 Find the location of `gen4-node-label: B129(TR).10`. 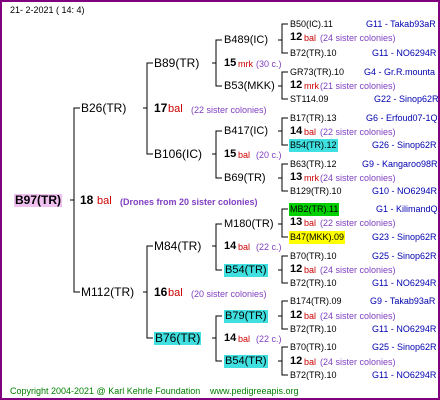

gen4-node-label: B129(TR).10 is located at coordinates (316, 191).